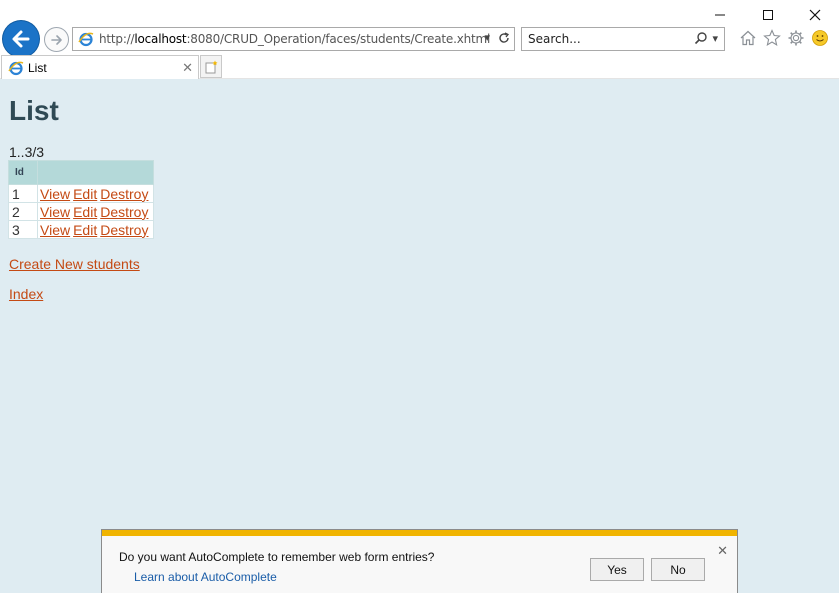 The image size is (839, 593). What do you see at coordinates (34, 110) in the screenshot?
I see `page-title: List` at bounding box center [34, 110].